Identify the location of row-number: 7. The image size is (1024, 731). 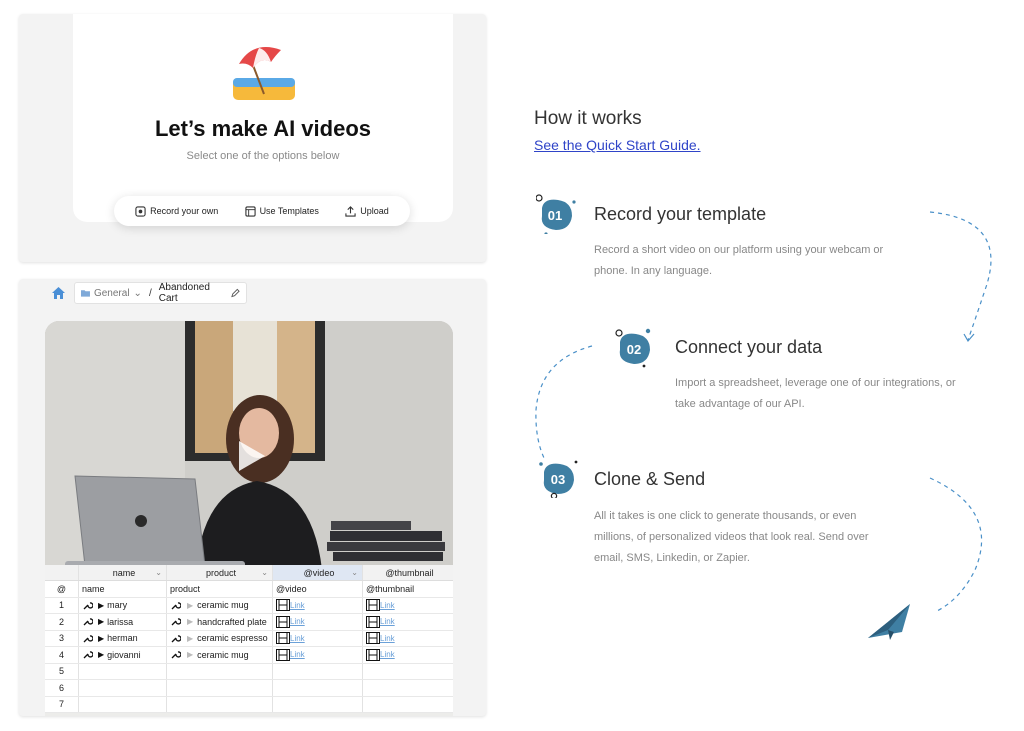
(62, 704).